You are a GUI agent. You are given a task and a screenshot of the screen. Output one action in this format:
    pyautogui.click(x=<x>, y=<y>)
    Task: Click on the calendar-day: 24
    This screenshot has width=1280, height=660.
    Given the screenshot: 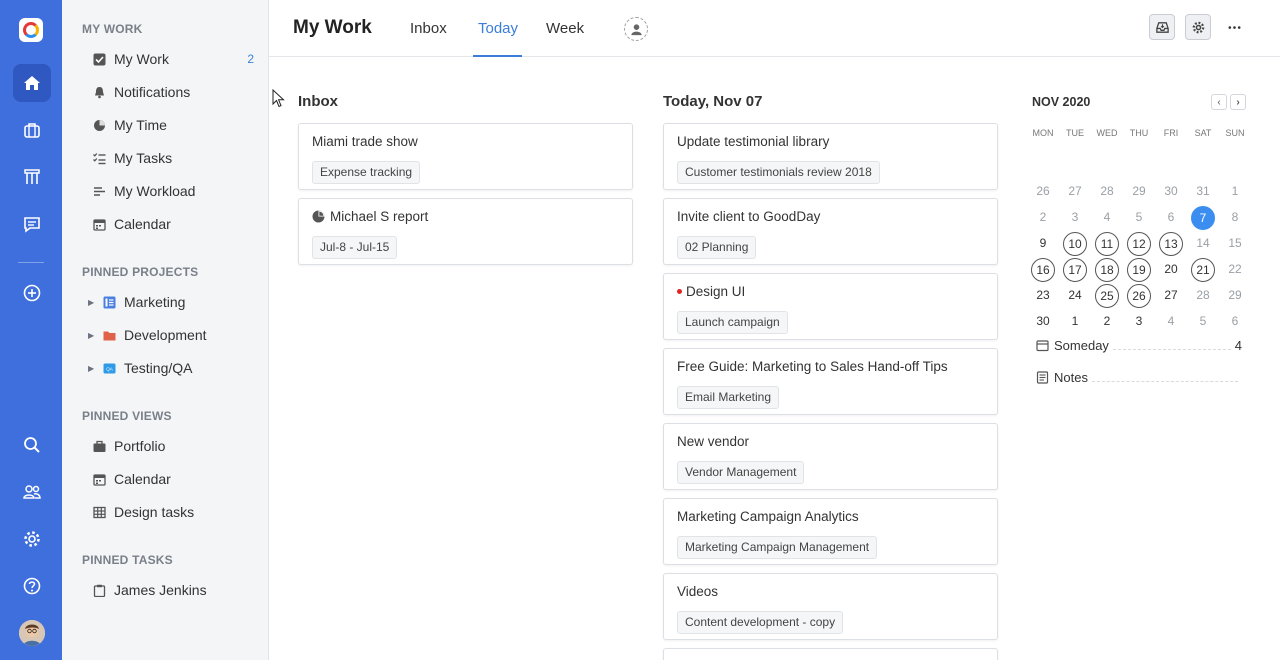 What is the action you would take?
    pyautogui.click(x=1075, y=296)
    